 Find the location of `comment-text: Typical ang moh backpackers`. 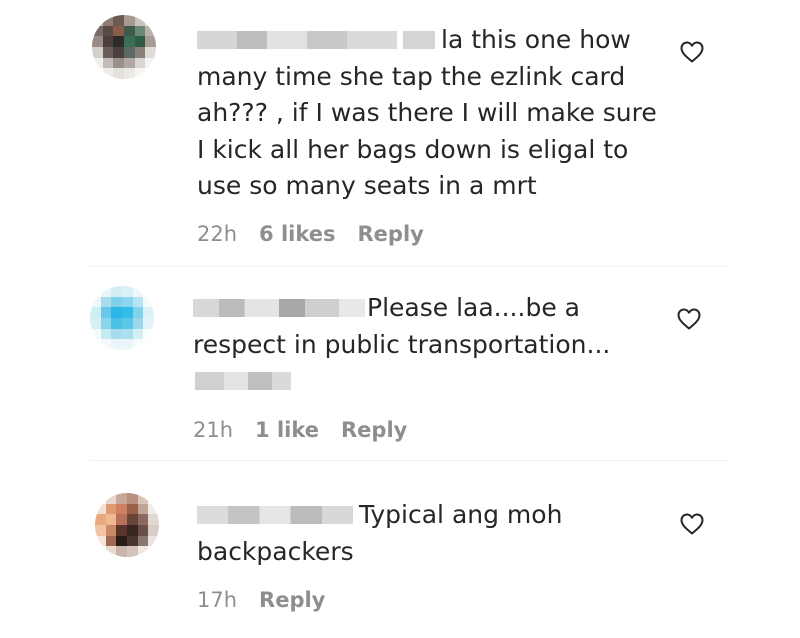

comment-text: Typical ang moh backpackers is located at coordinates (387, 533).